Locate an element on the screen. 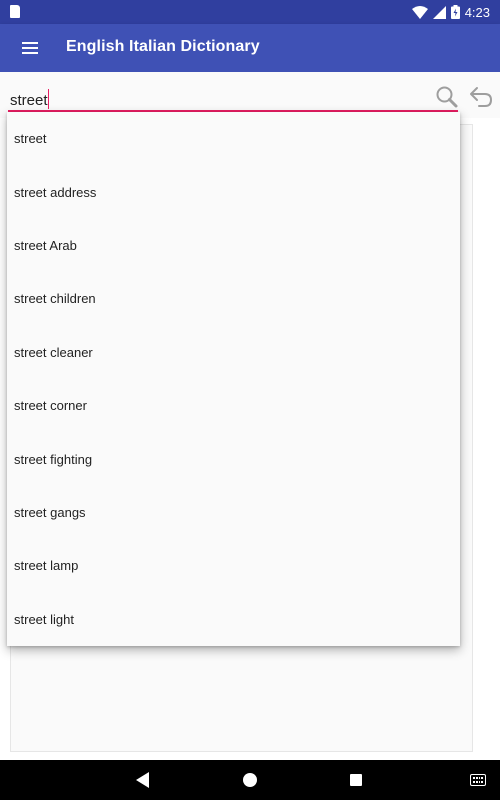 The width and height of the screenshot is (500, 800). status-time: 4:23 is located at coordinates (477, 12).